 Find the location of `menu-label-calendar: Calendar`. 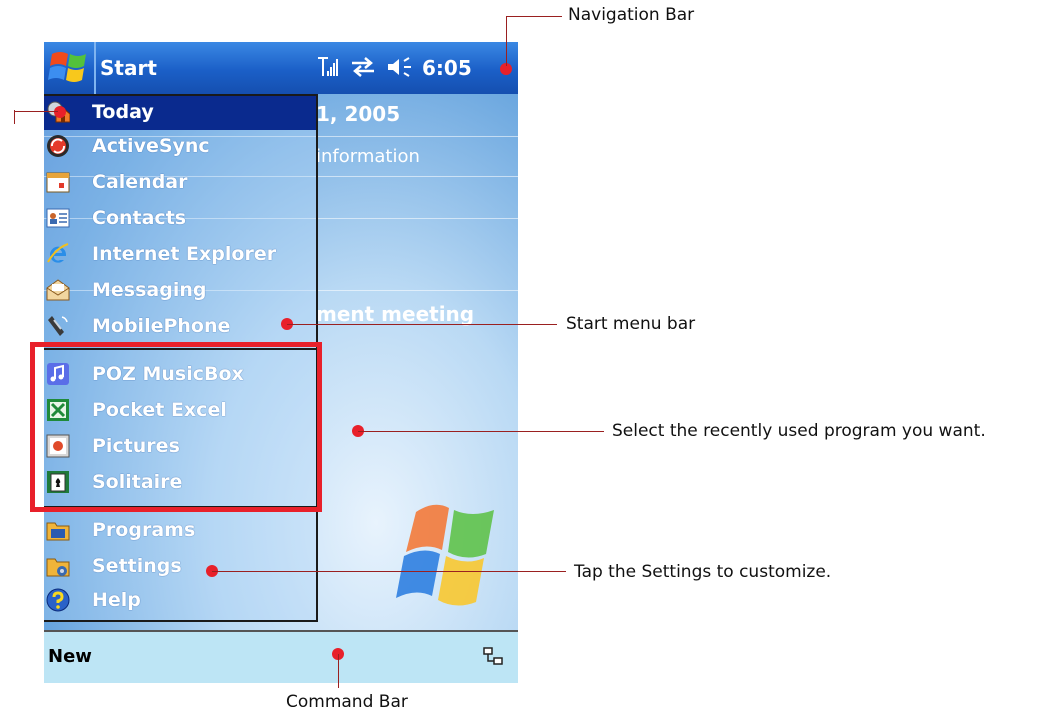

menu-label-calendar: Calendar is located at coordinates (140, 182).